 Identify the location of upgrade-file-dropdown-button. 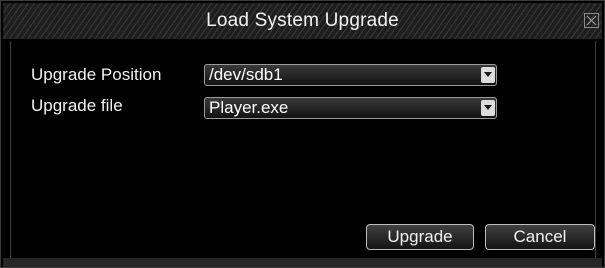
(488, 108).